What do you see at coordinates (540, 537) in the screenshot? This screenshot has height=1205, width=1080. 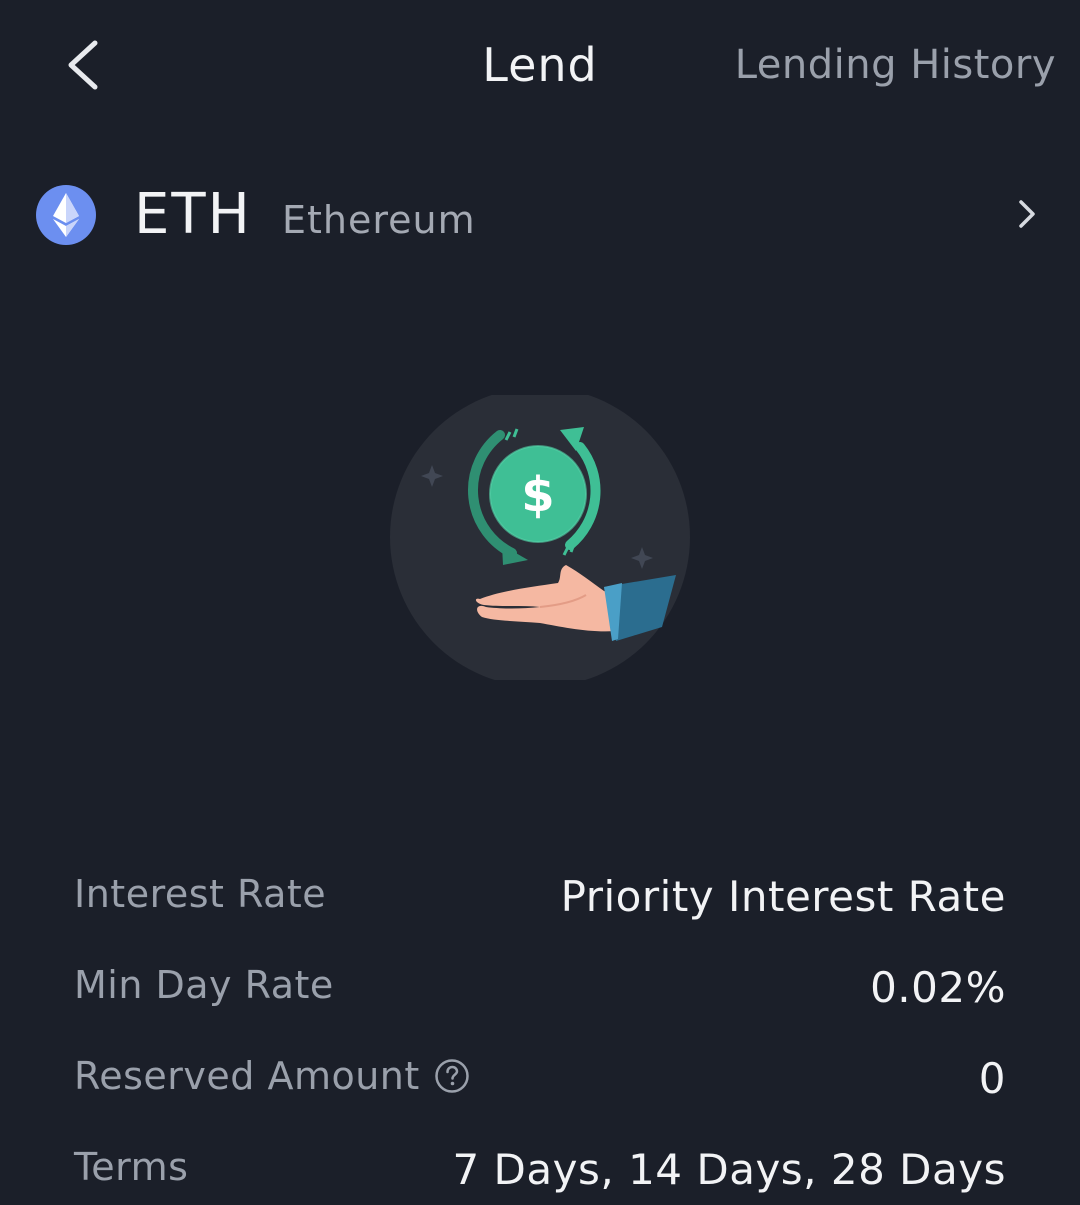 I see `lend-hand-dollar-icon: $` at bounding box center [540, 537].